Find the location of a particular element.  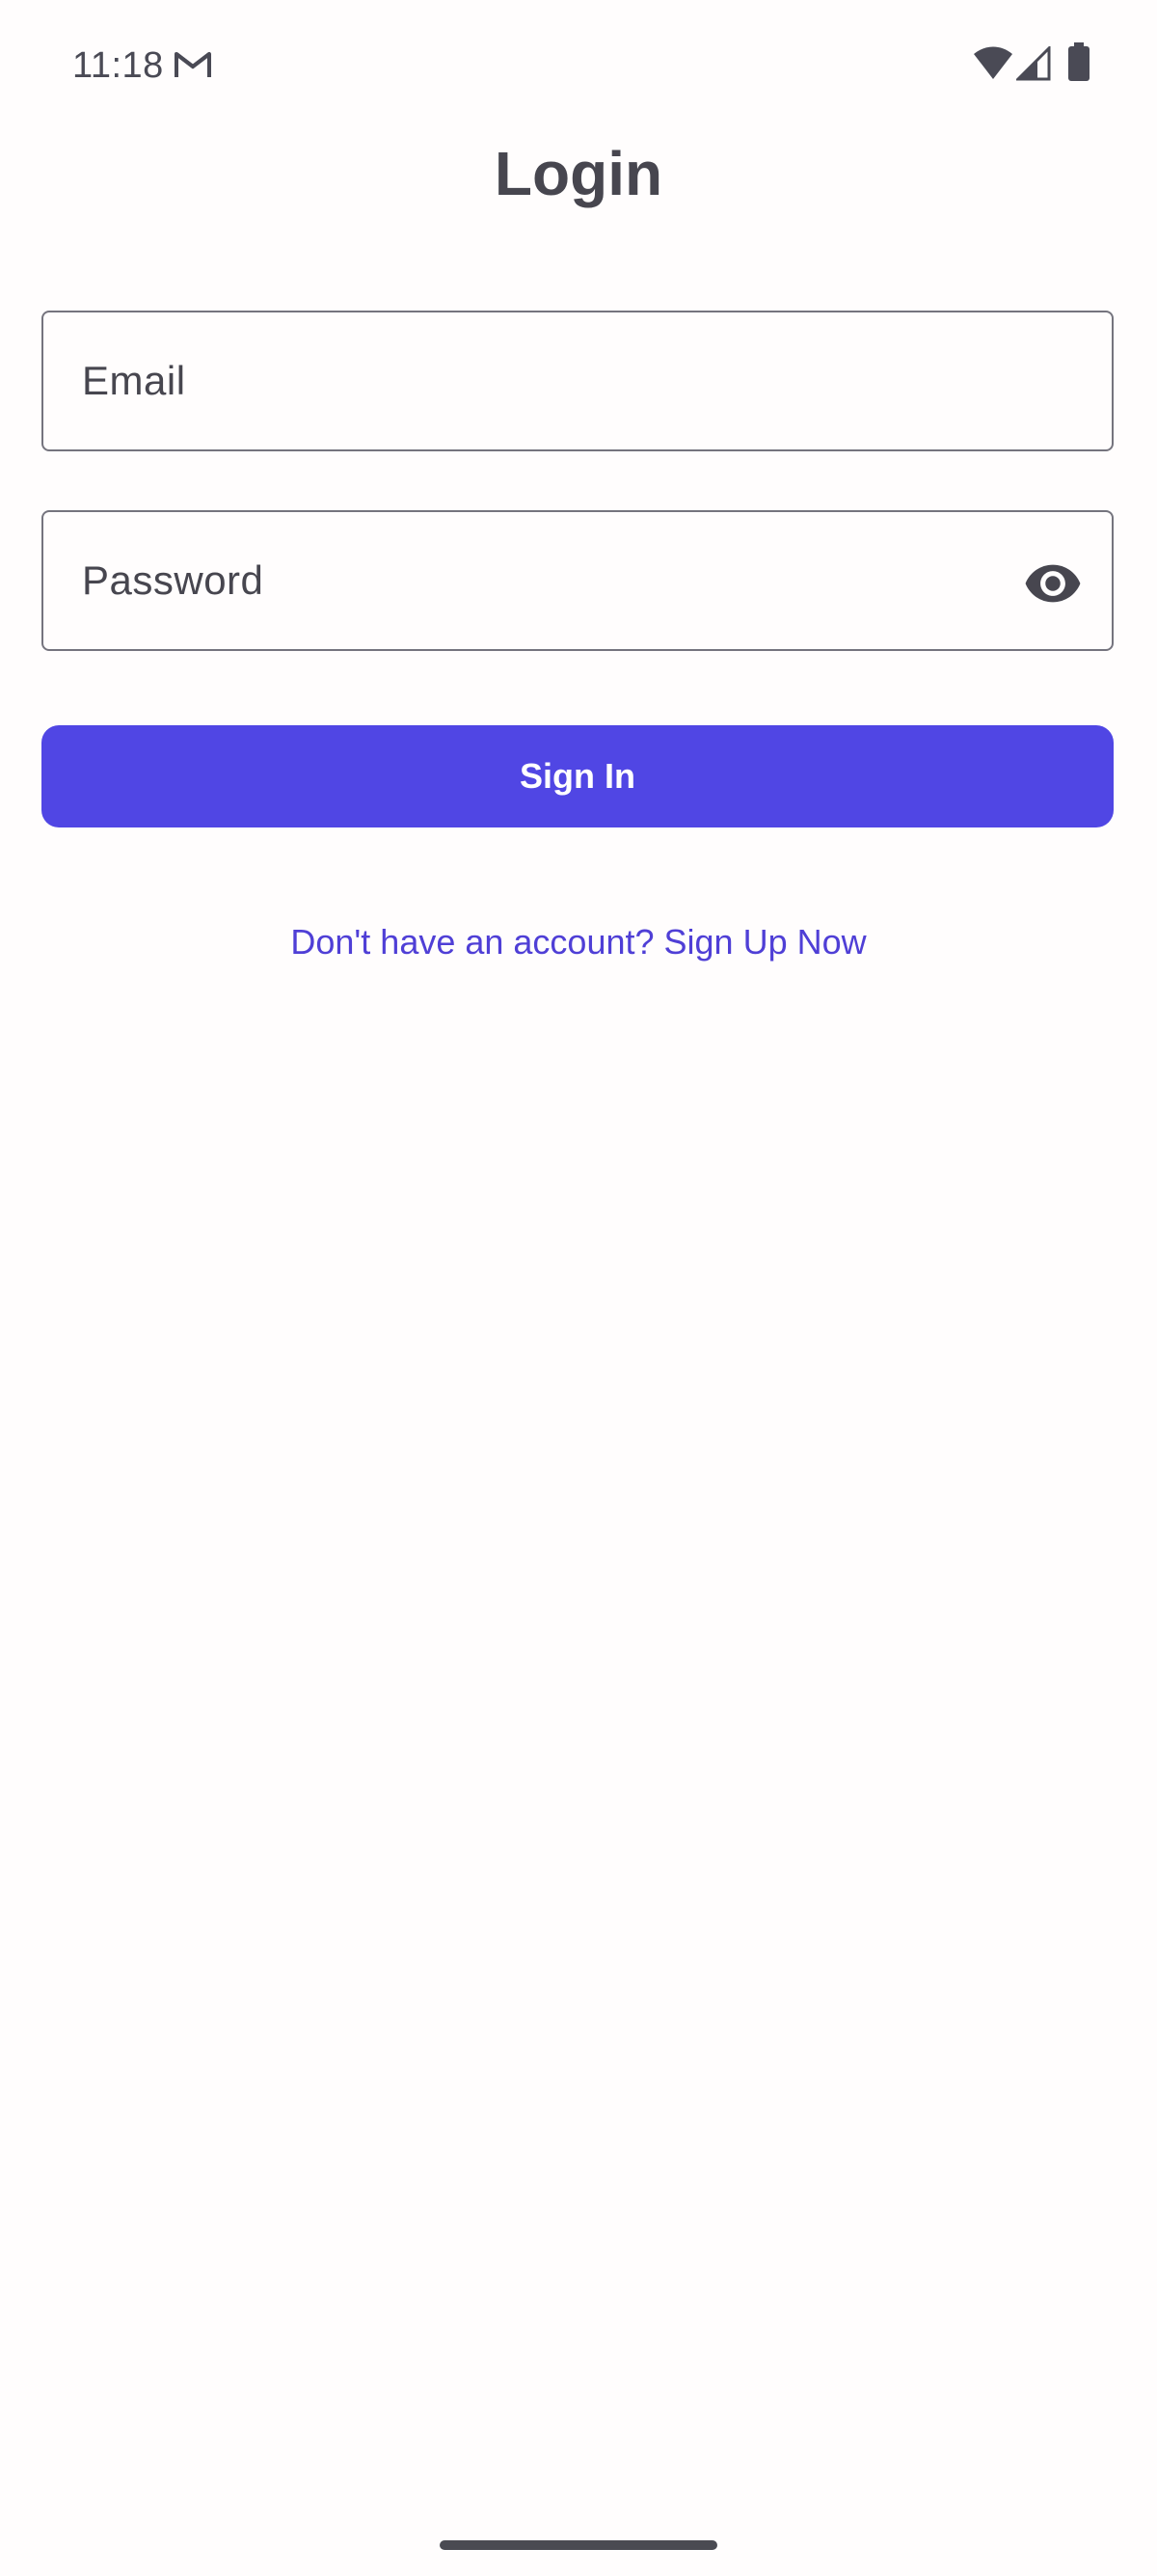

sign-up-link: Don't have an account? Sign Up Now is located at coordinates (578, 942).